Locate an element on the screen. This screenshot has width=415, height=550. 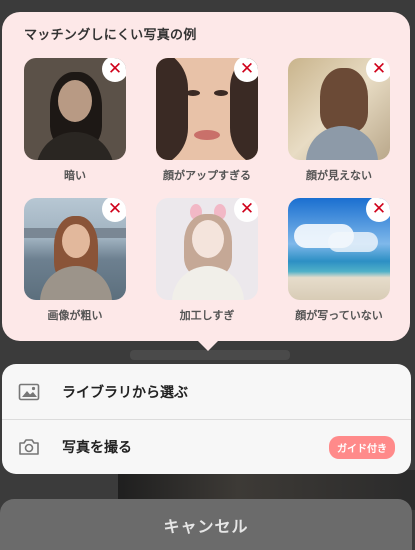
image-icon is located at coordinates (29, 391).